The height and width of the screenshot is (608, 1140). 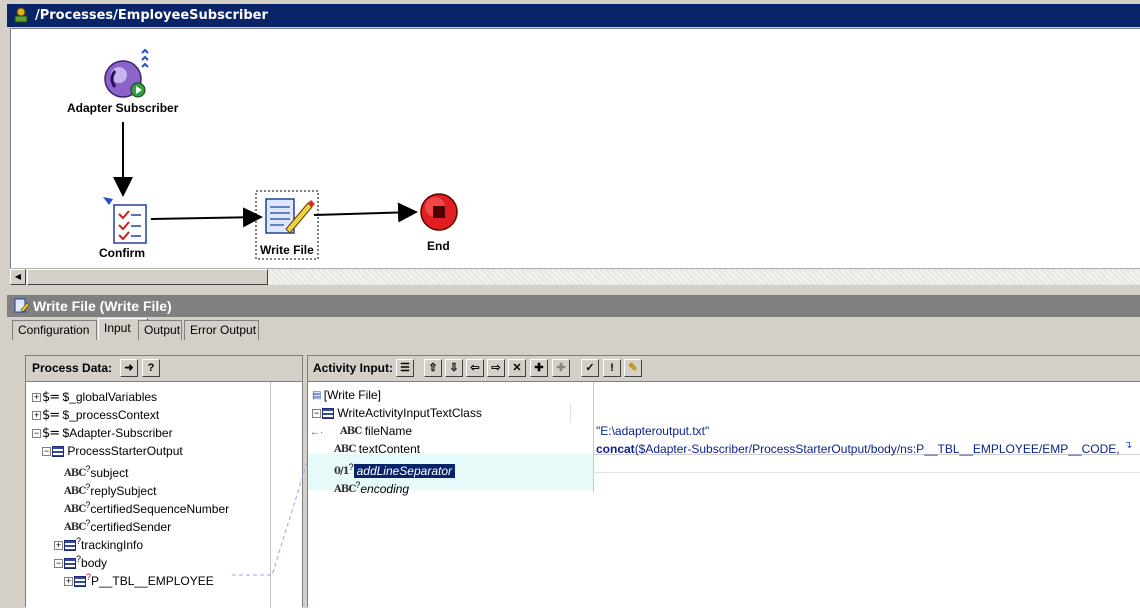 What do you see at coordinates (110, 488) in the screenshot?
I see `tree-item: ABC?replySubject` at bounding box center [110, 488].